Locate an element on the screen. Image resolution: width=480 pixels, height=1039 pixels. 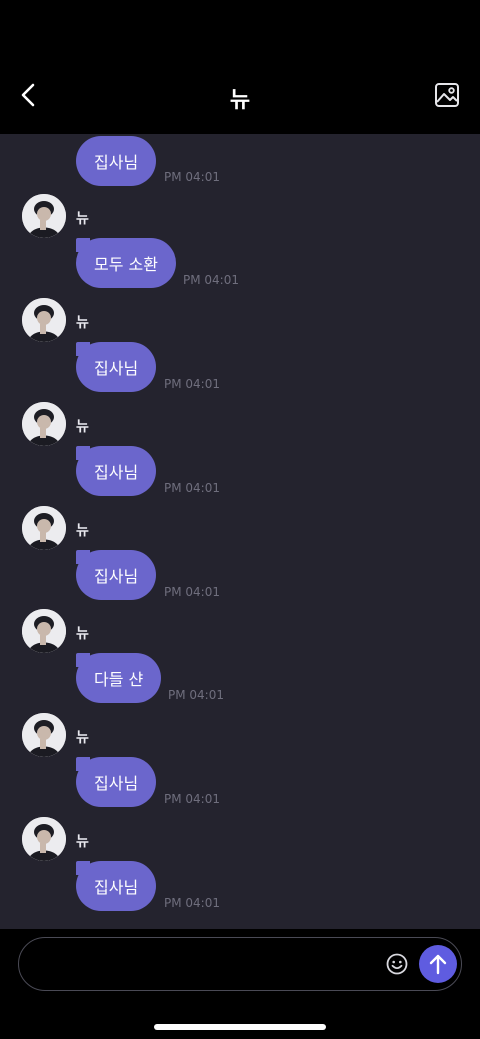
message-bubble: 다들 샨 is located at coordinates (119, 678).